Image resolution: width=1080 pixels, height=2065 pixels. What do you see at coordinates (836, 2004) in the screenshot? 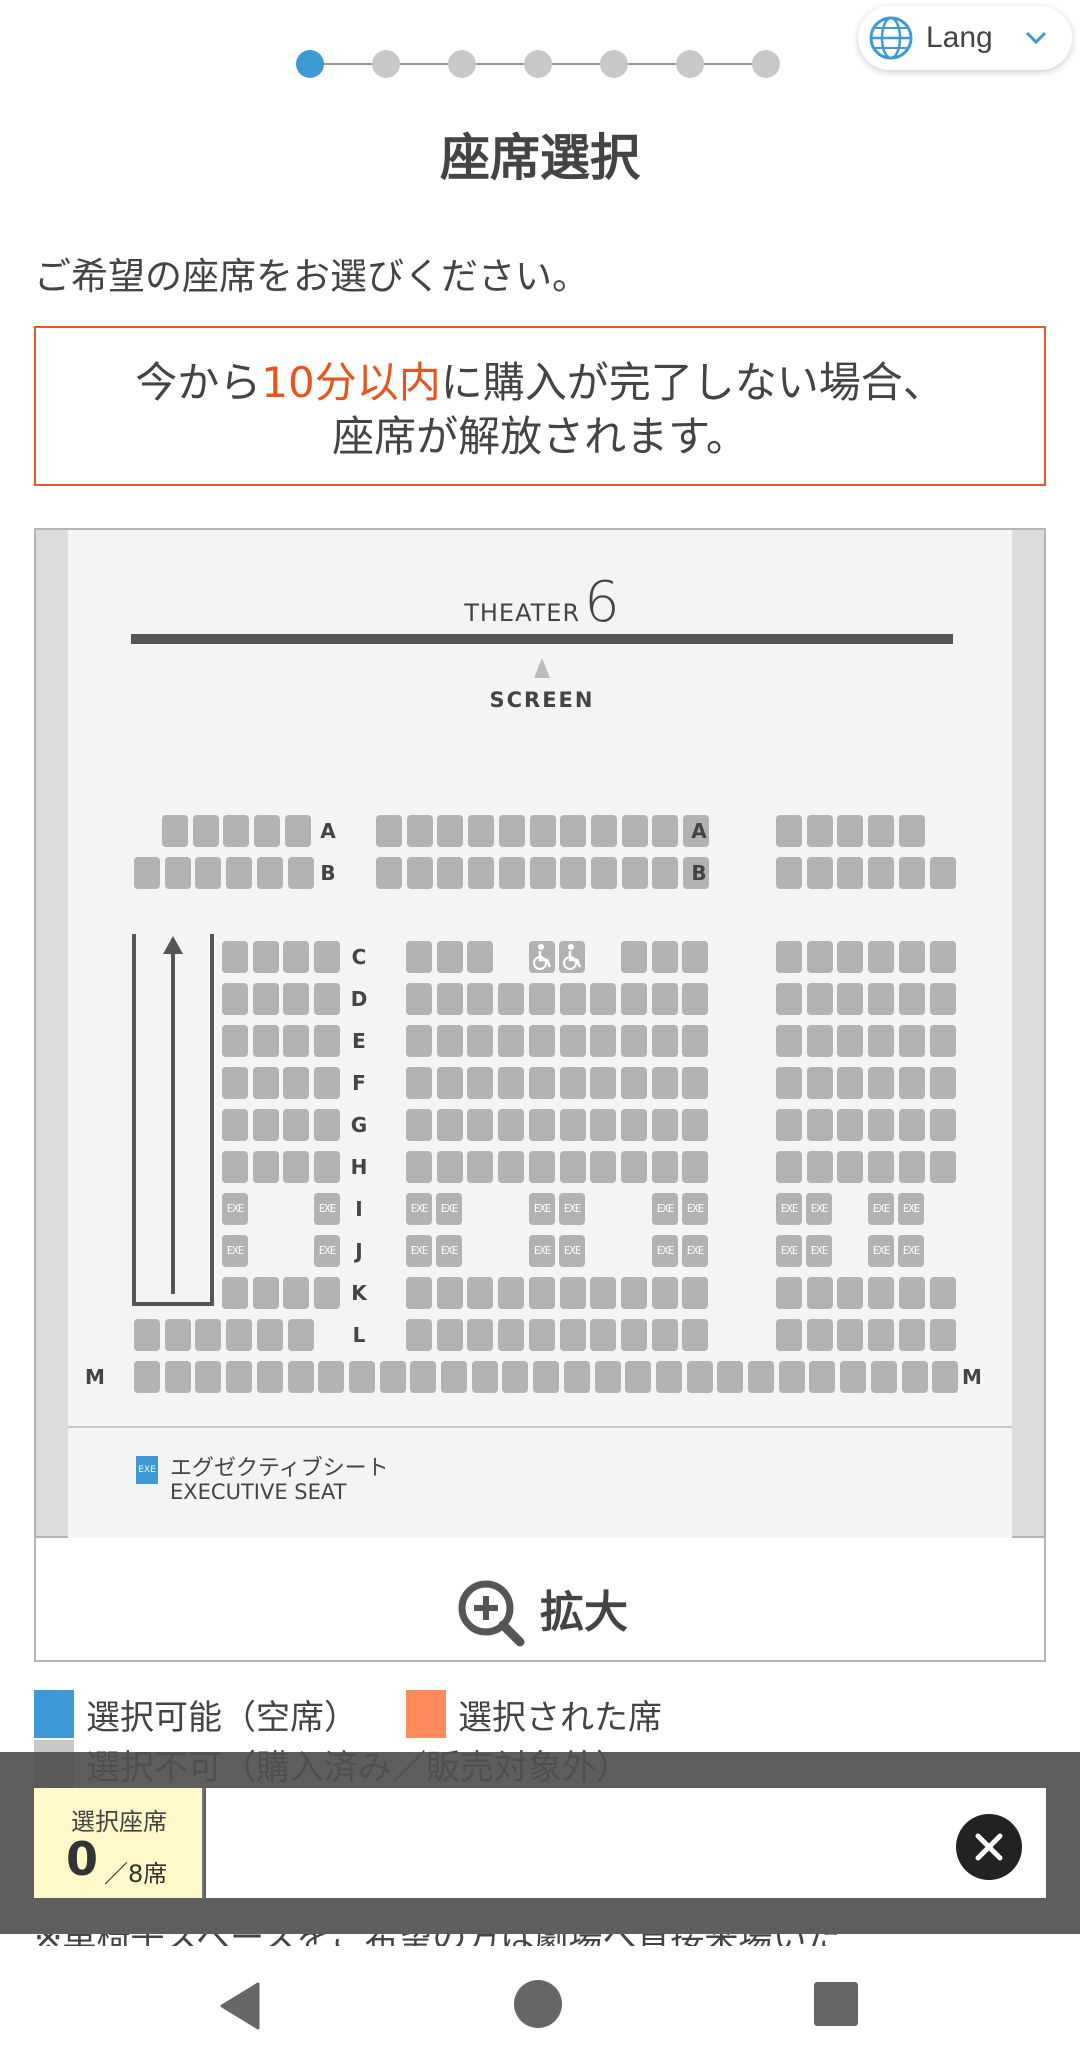
I see `recent-apps-icon` at bounding box center [836, 2004].